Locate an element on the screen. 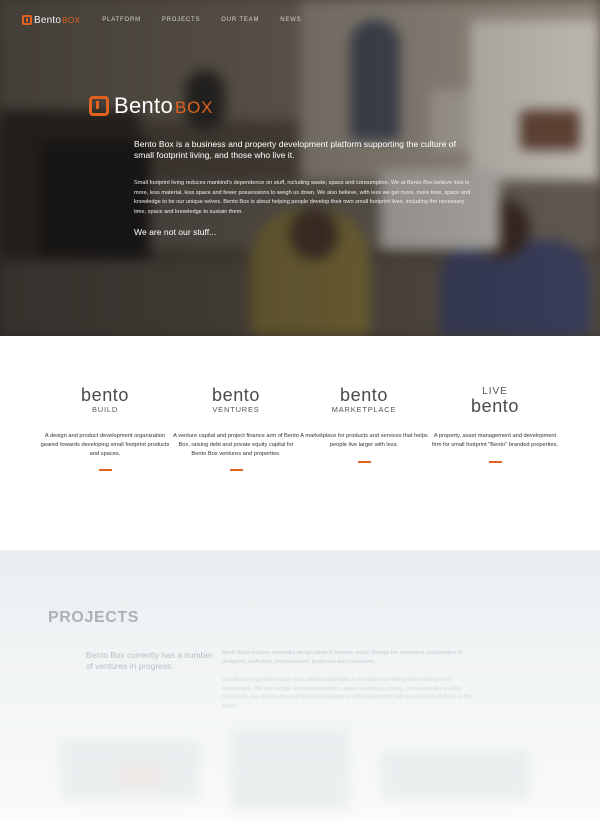 The width and height of the screenshot is (600, 820). bento-ventures-logo: bento VENTURES is located at coordinates (236, 402).